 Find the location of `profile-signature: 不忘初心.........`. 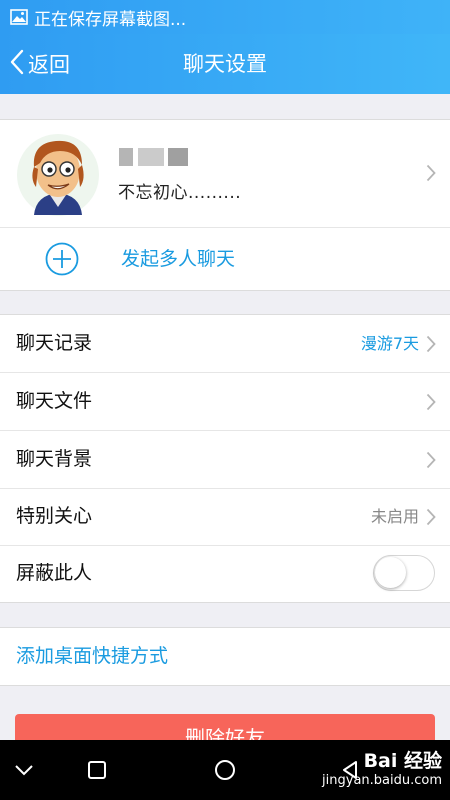

profile-signature: 不忘初心......... is located at coordinates (180, 193).